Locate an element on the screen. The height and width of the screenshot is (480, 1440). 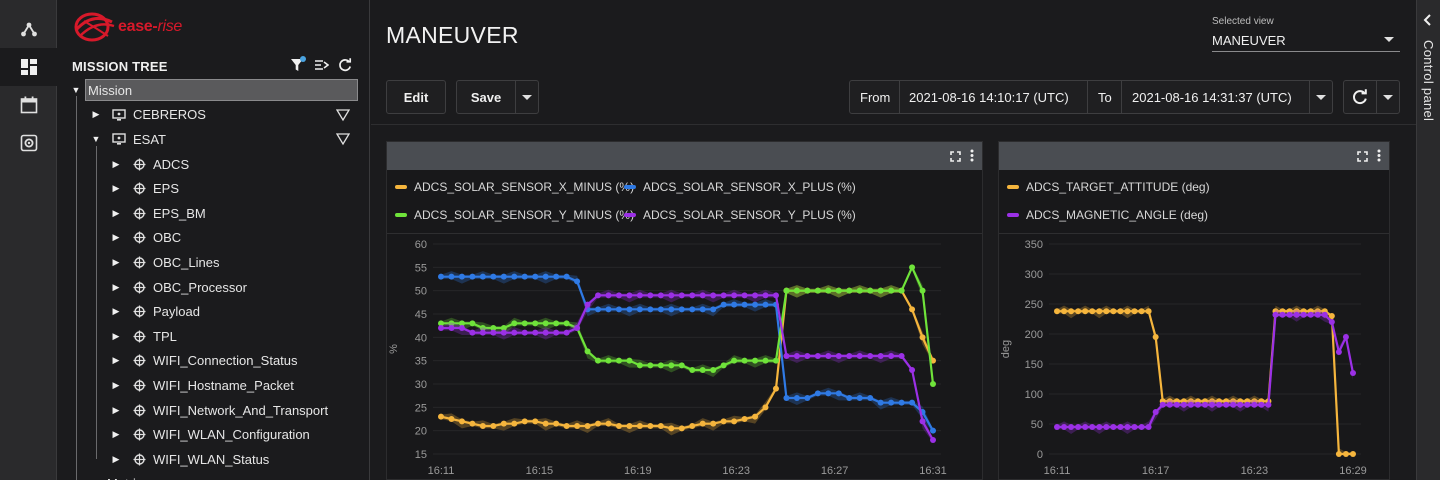
time-range-dropdown is located at coordinates (1321, 97).